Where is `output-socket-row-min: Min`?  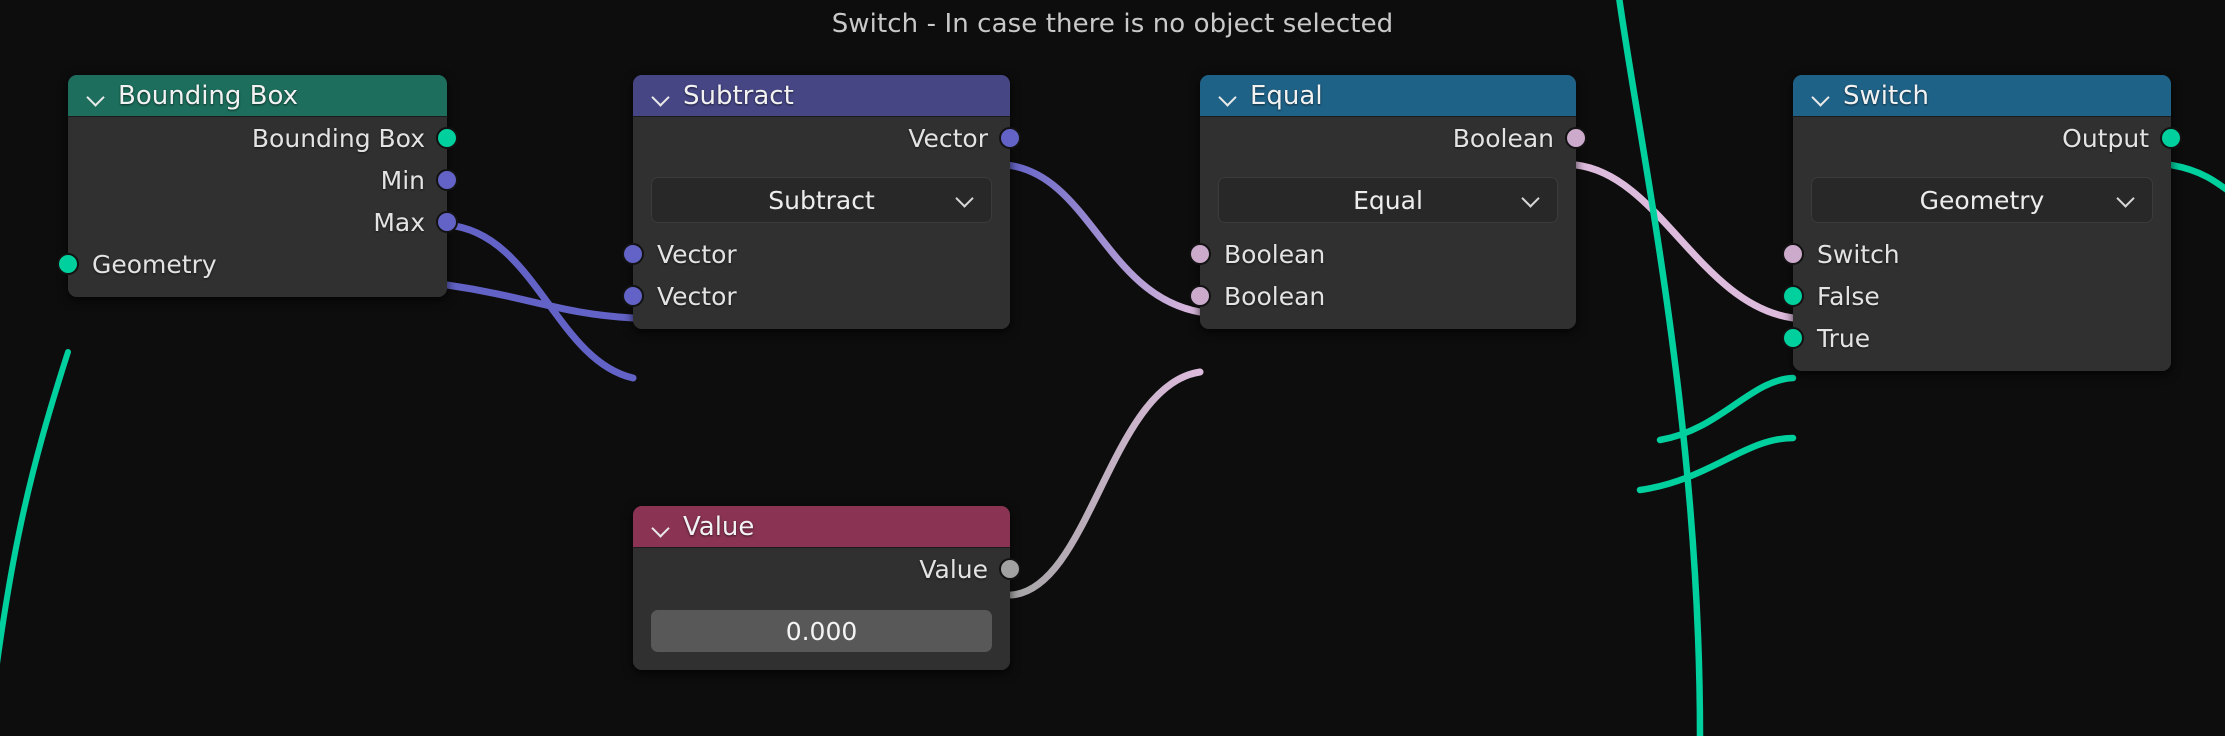
output-socket-row-min: Min is located at coordinates (263, 180).